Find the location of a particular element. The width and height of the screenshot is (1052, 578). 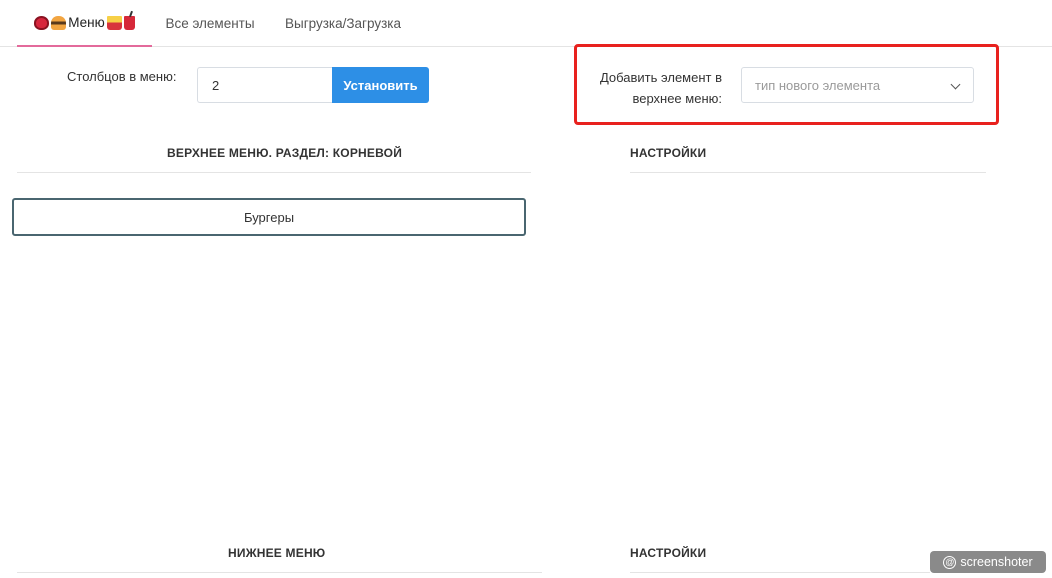

columns-input: 2 is located at coordinates (265, 85).